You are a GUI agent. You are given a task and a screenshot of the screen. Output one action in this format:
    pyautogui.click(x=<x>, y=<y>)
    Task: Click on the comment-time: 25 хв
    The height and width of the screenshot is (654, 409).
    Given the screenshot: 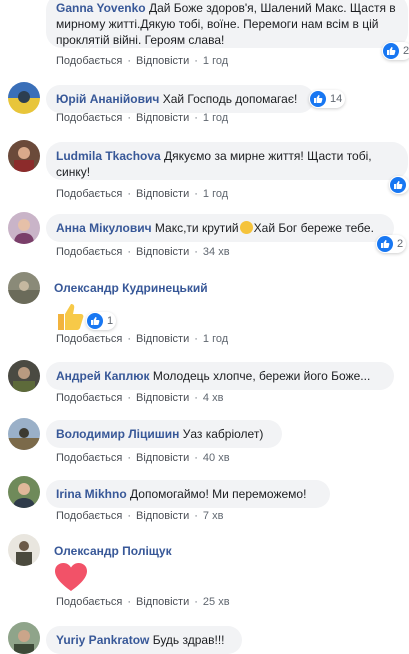 What is the action you would take?
    pyautogui.click(x=216, y=602)
    